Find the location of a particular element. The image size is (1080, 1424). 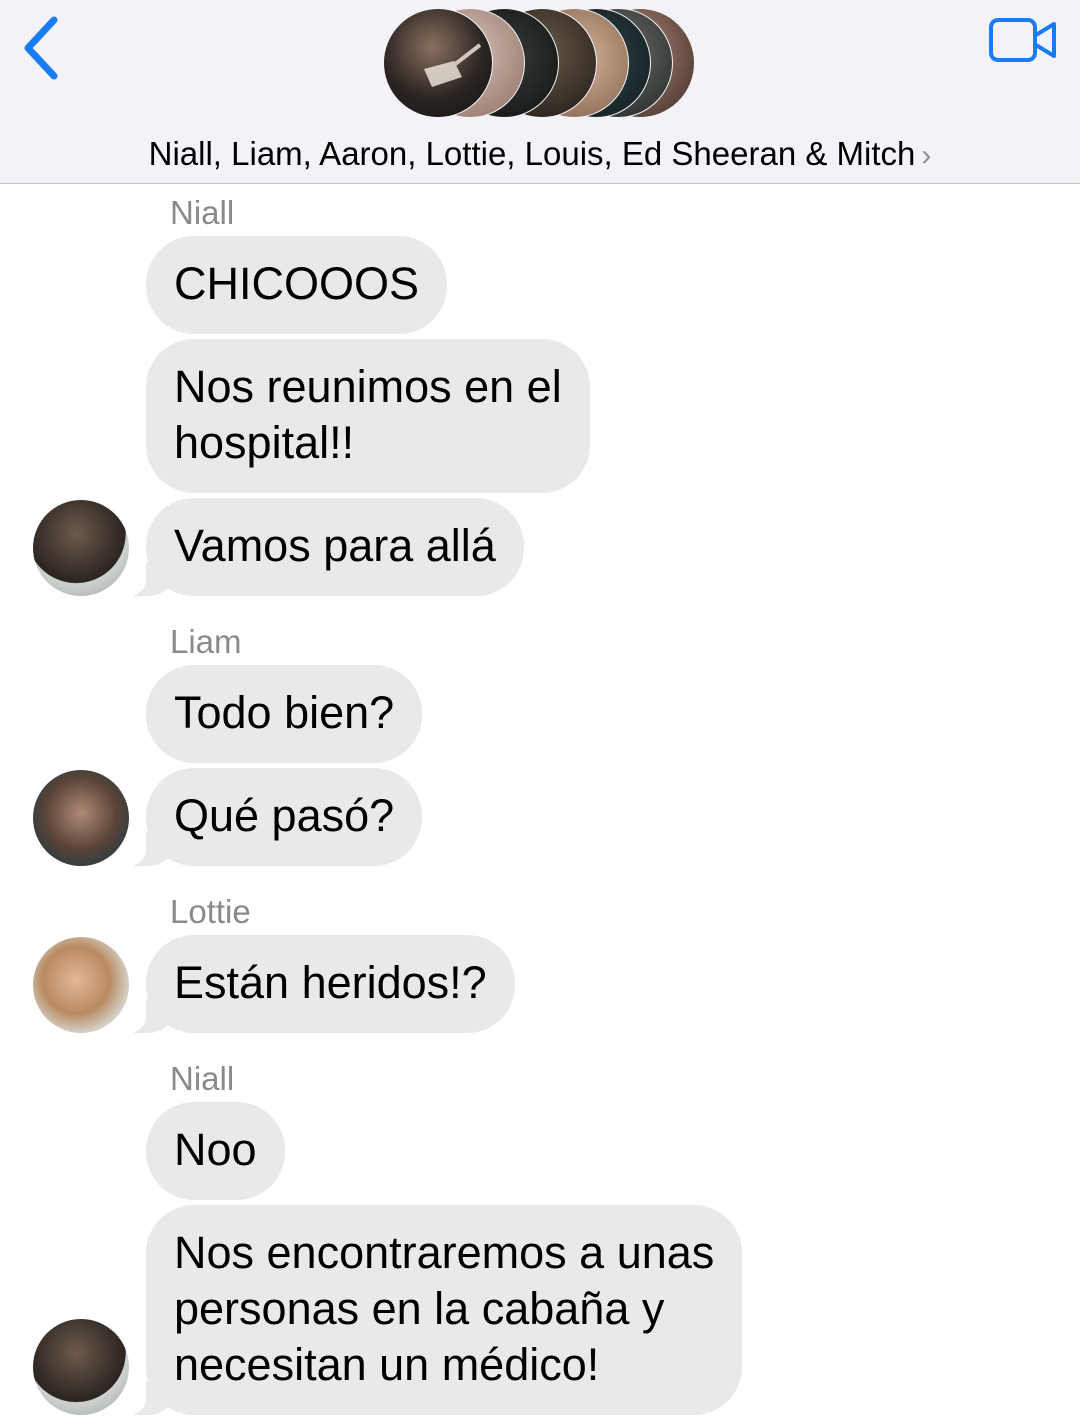

message-text: Todo bien? is located at coordinates (284, 712).